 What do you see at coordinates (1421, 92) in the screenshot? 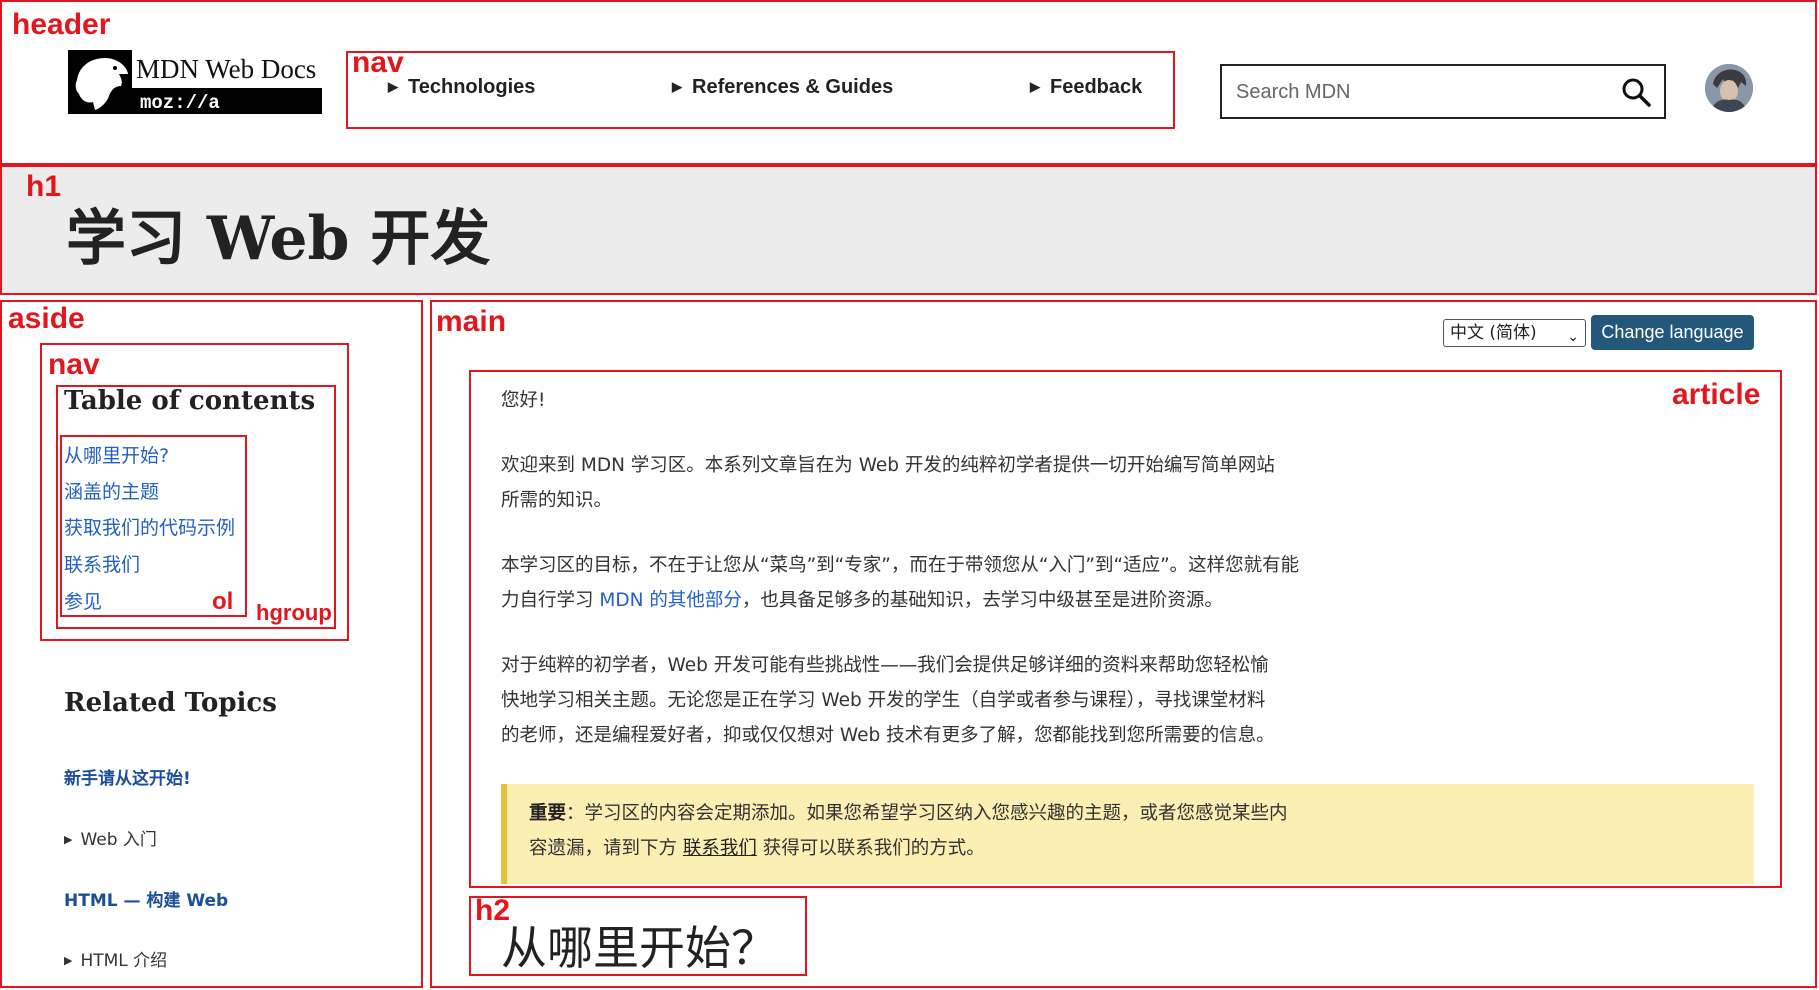
I see `search-input` at bounding box center [1421, 92].